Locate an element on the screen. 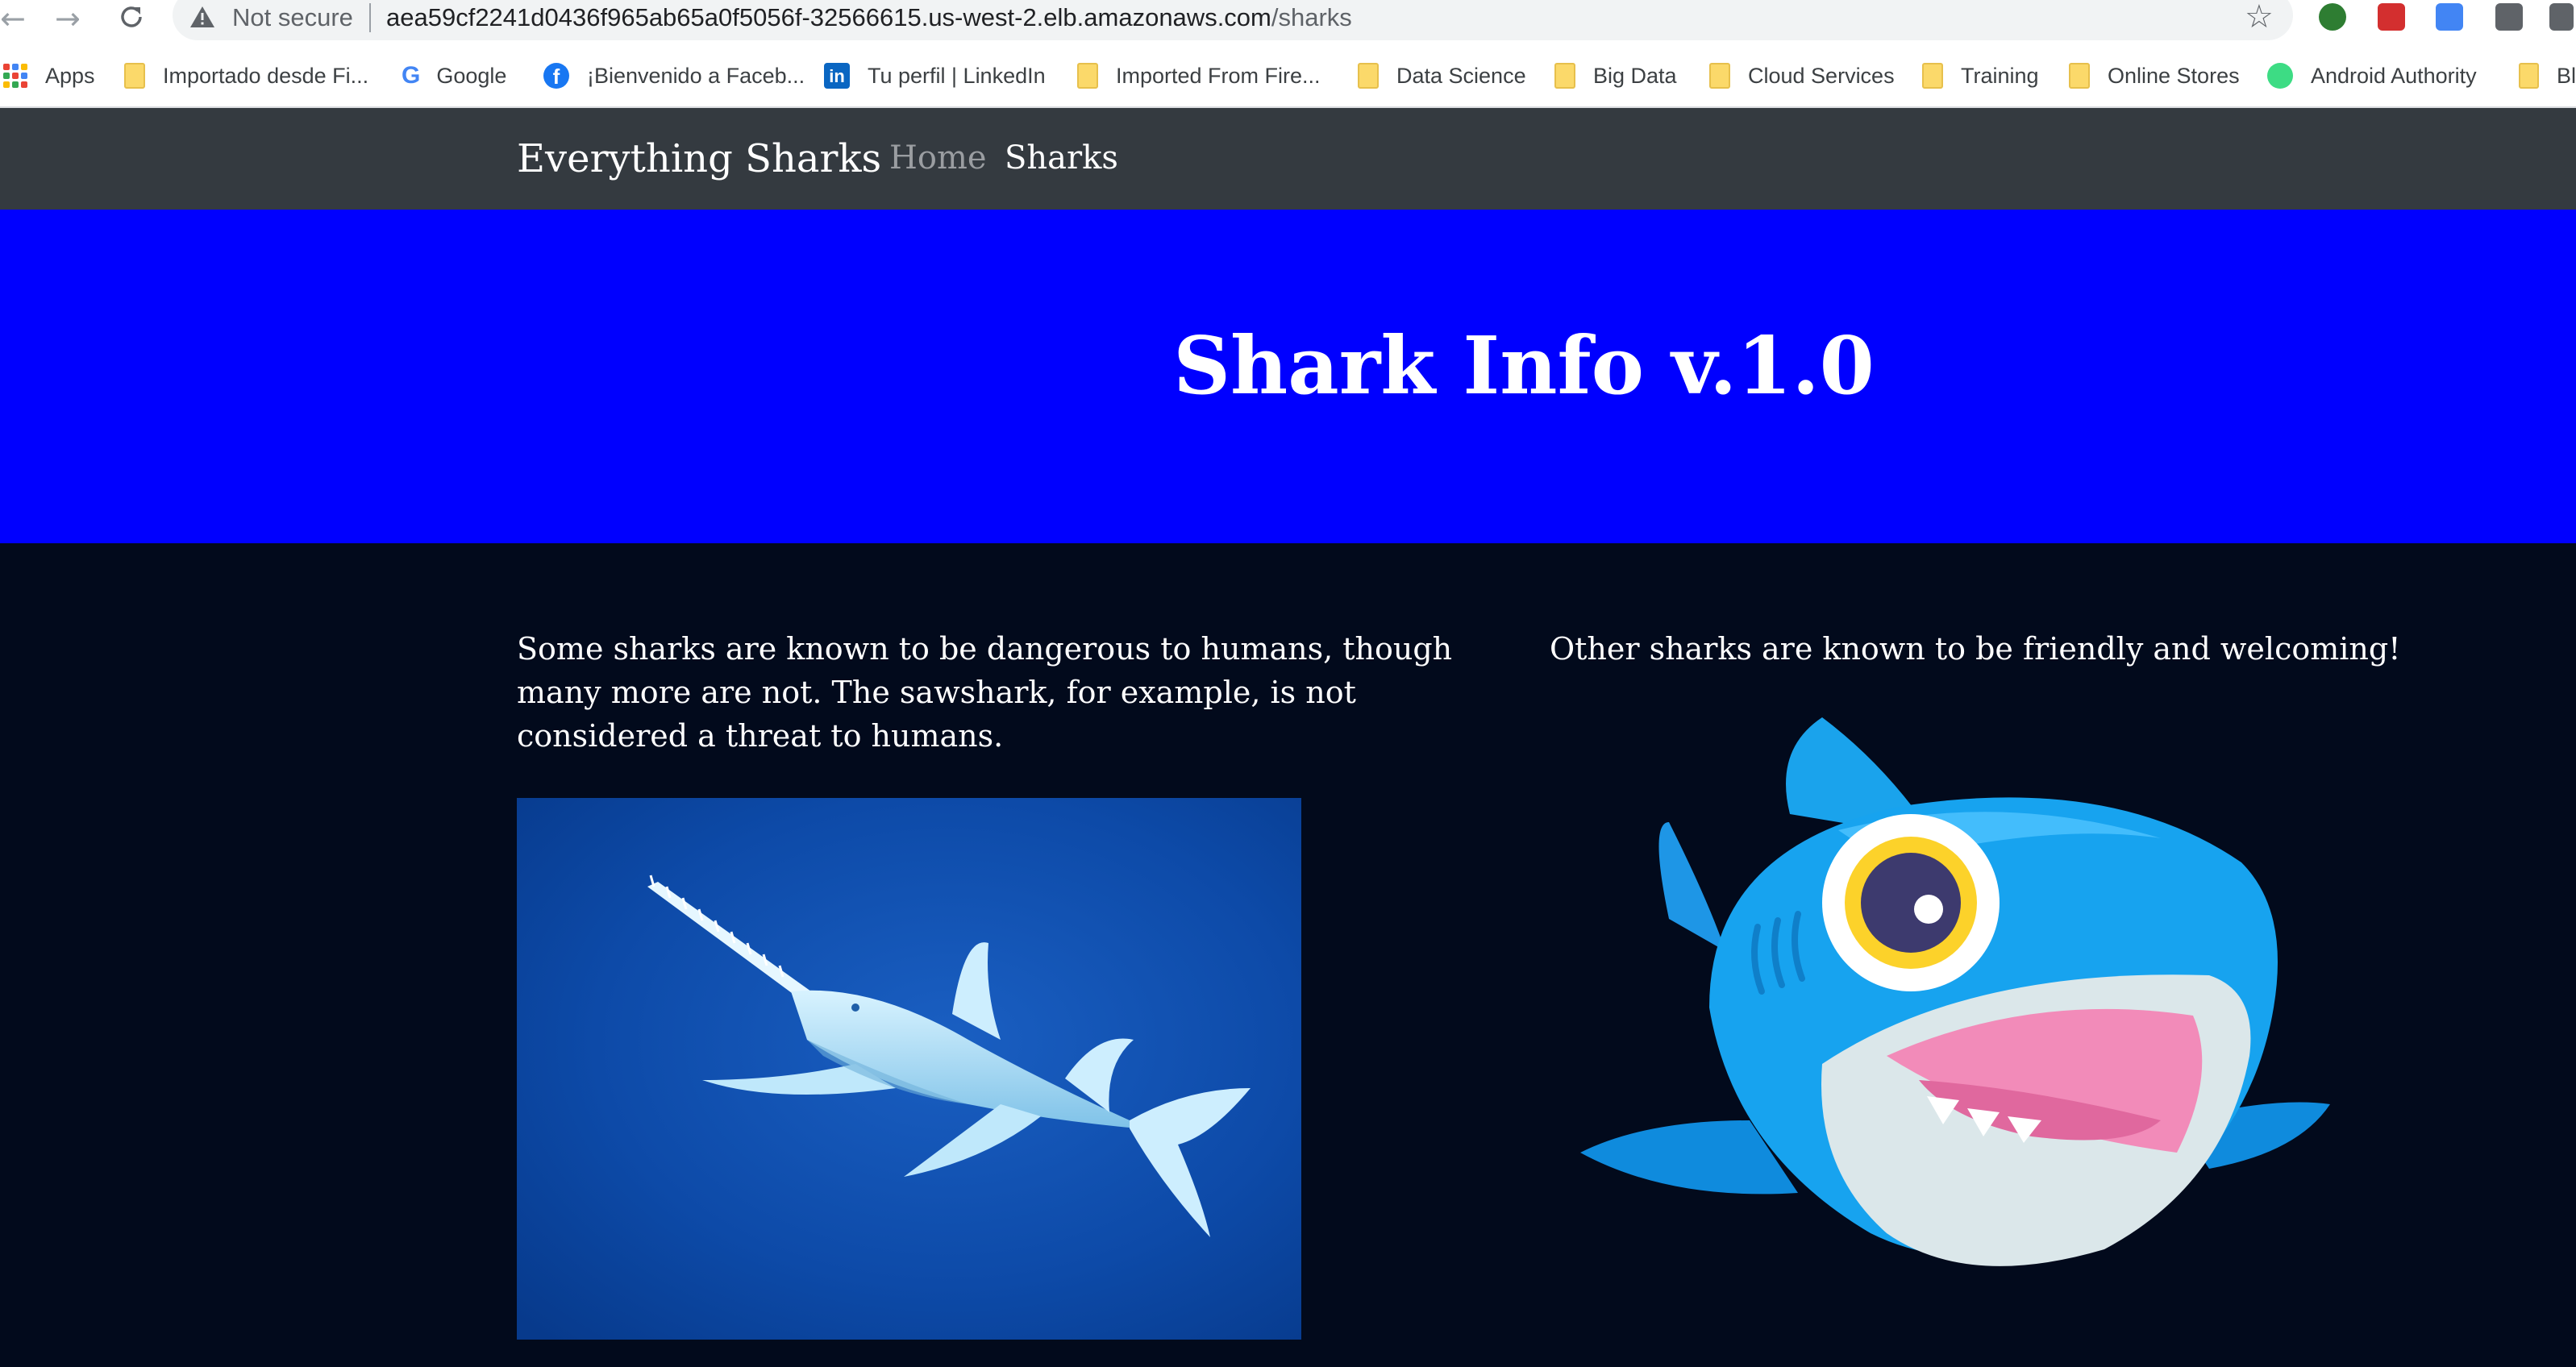  bookmark-android-authority: Android Authority is located at coordinates (2372, 76).